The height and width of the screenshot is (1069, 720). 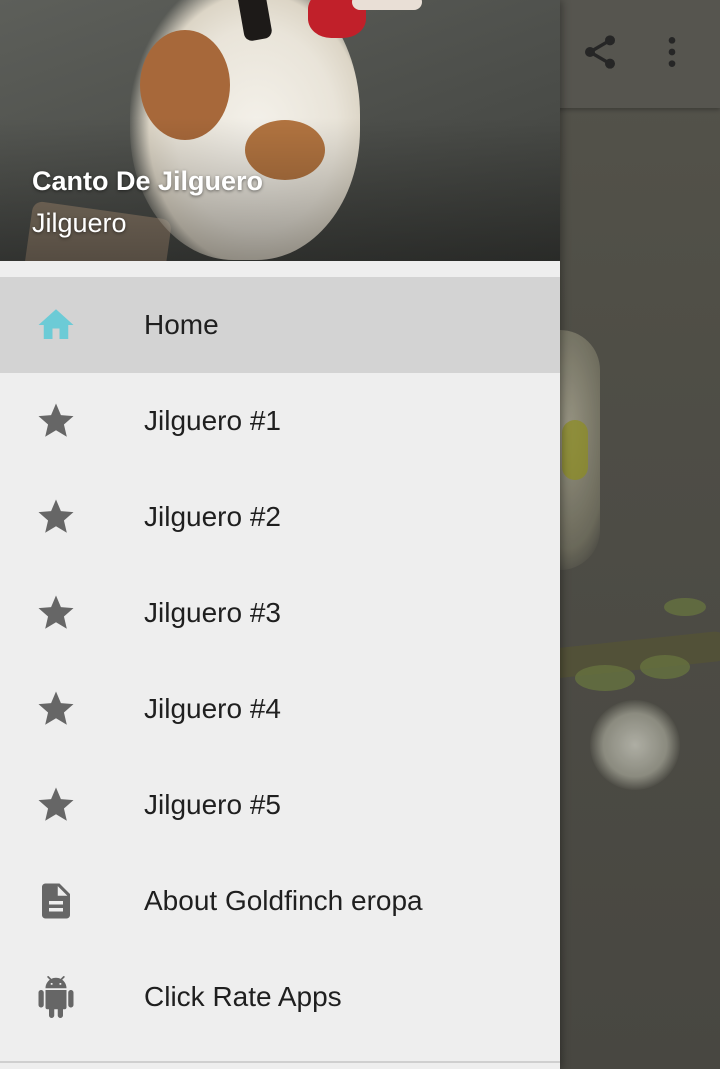 I want to click on drawer-subtitle: Jilguero, so click(x=79, y=223).